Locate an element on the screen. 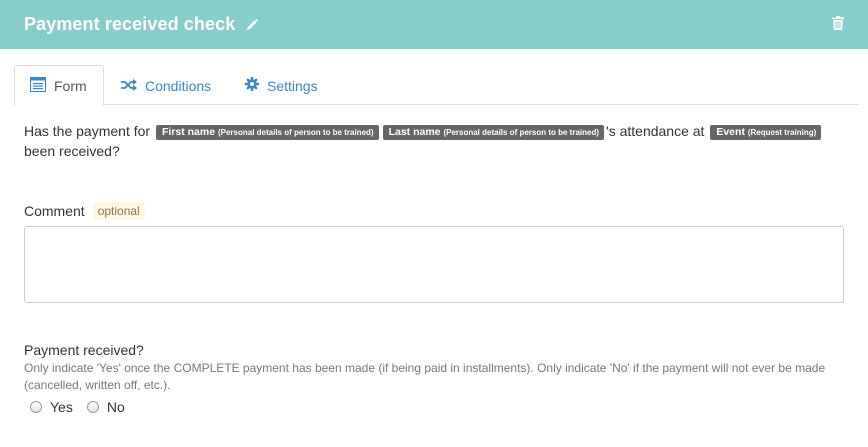 The width and height of the screenshot is (868, 447). radio-yes-circle is located at coordinates (36, 407).